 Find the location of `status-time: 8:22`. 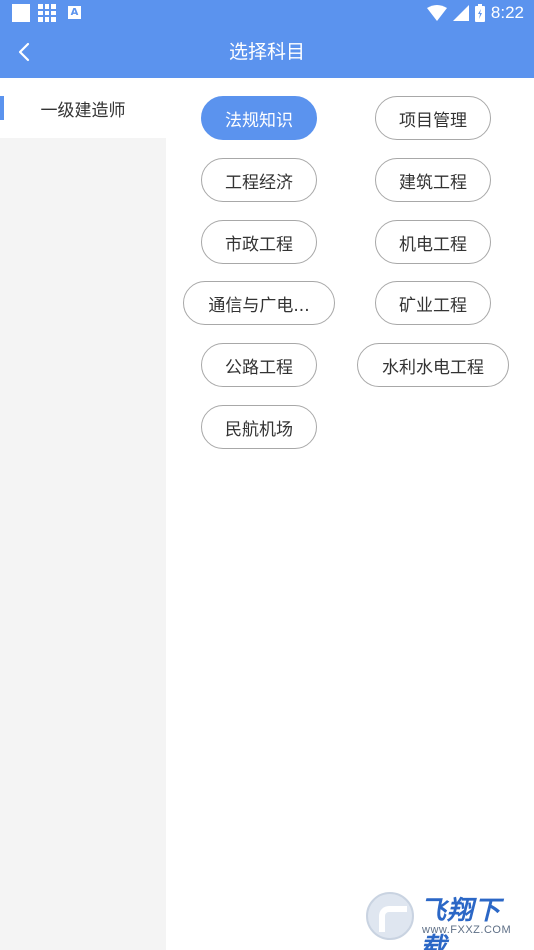

status-time: 8:22 is located at coordinates (507, 12).